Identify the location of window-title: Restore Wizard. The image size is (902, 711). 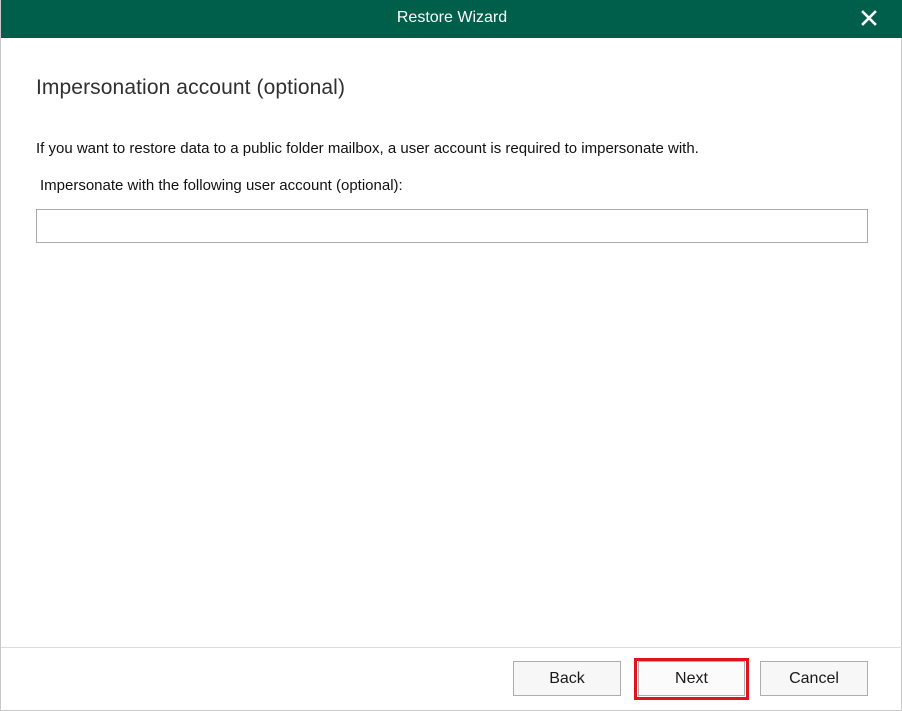
(452, 17).